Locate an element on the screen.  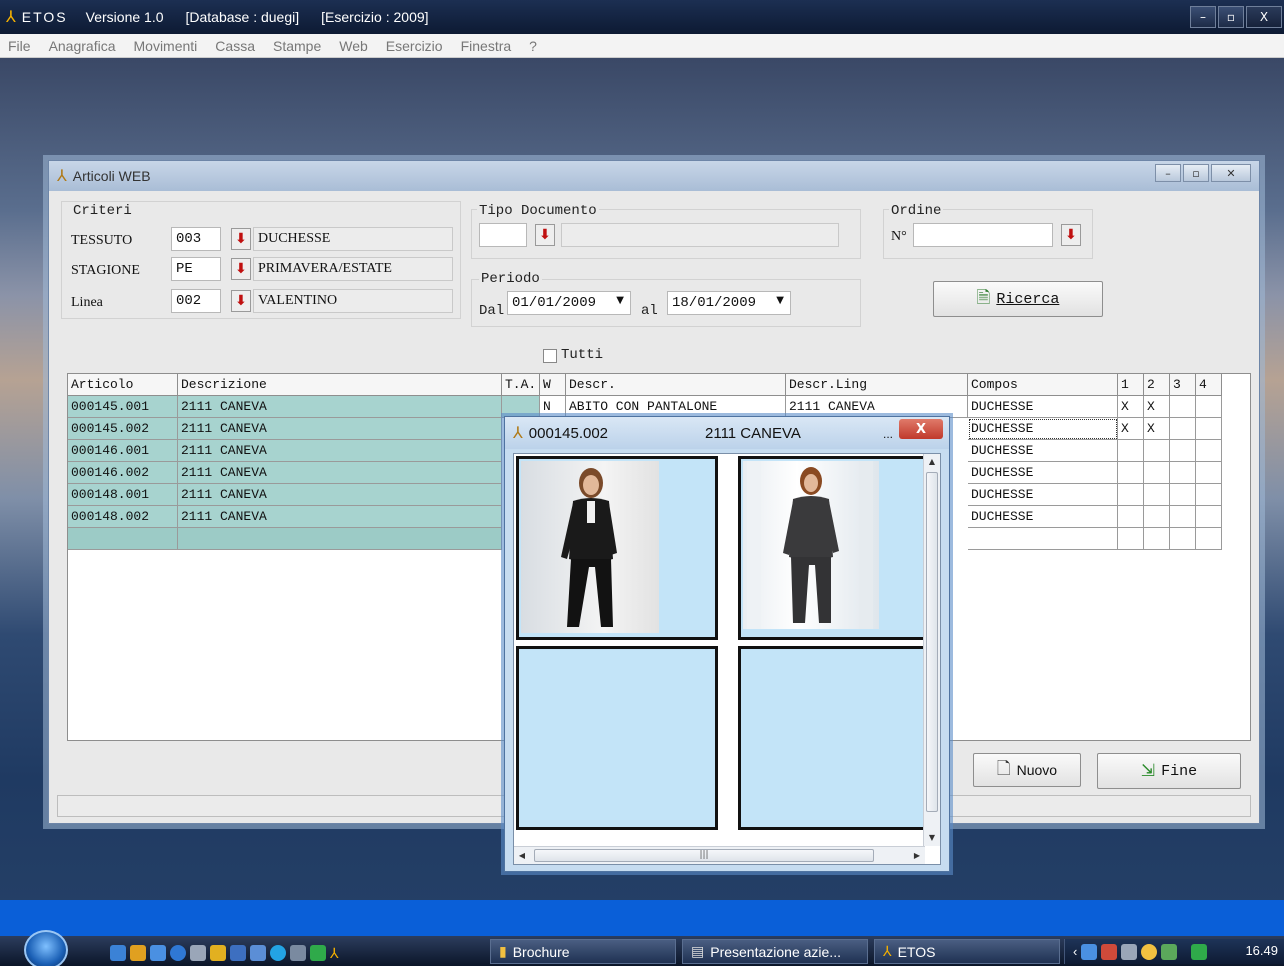
lock-icon is located at coordinates (218, 953).